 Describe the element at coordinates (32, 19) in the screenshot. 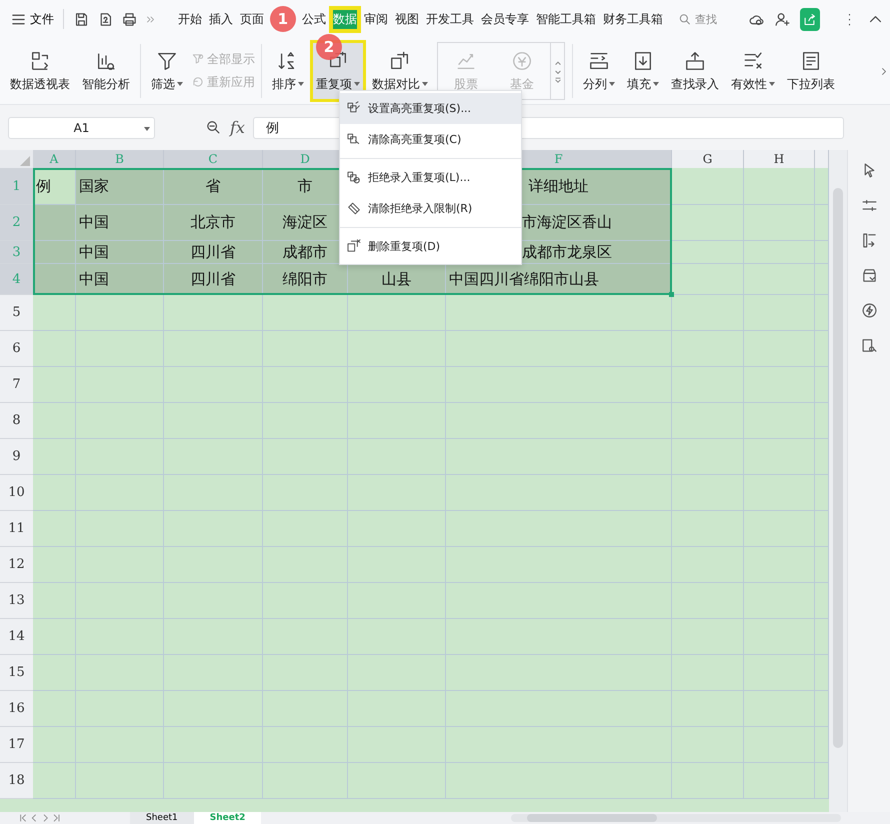

I see `file-menu-button: 文件` at that location.